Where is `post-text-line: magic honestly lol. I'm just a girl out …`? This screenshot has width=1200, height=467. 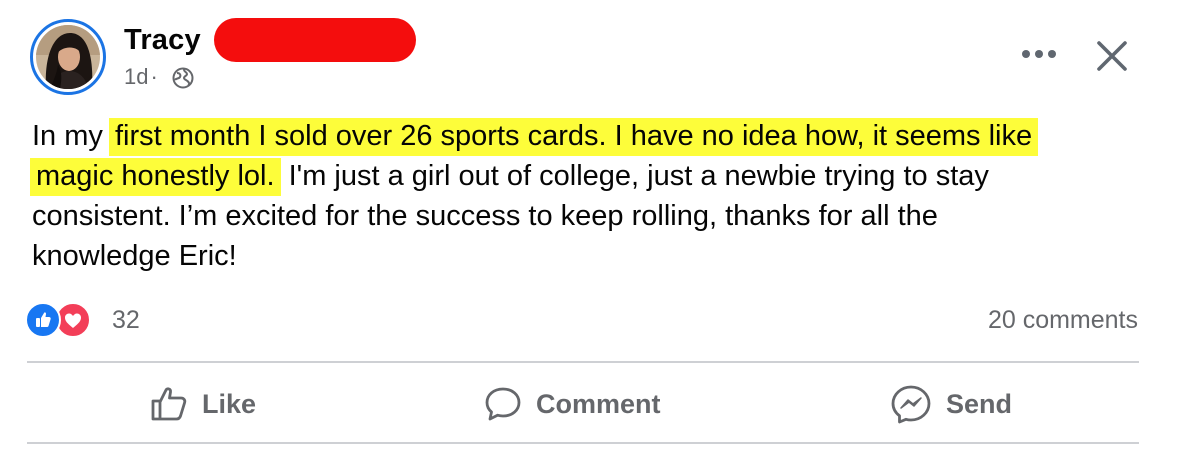 post-text-line: magic honestly lol. I'm just a girl out … is located at coordinates (596, 176).